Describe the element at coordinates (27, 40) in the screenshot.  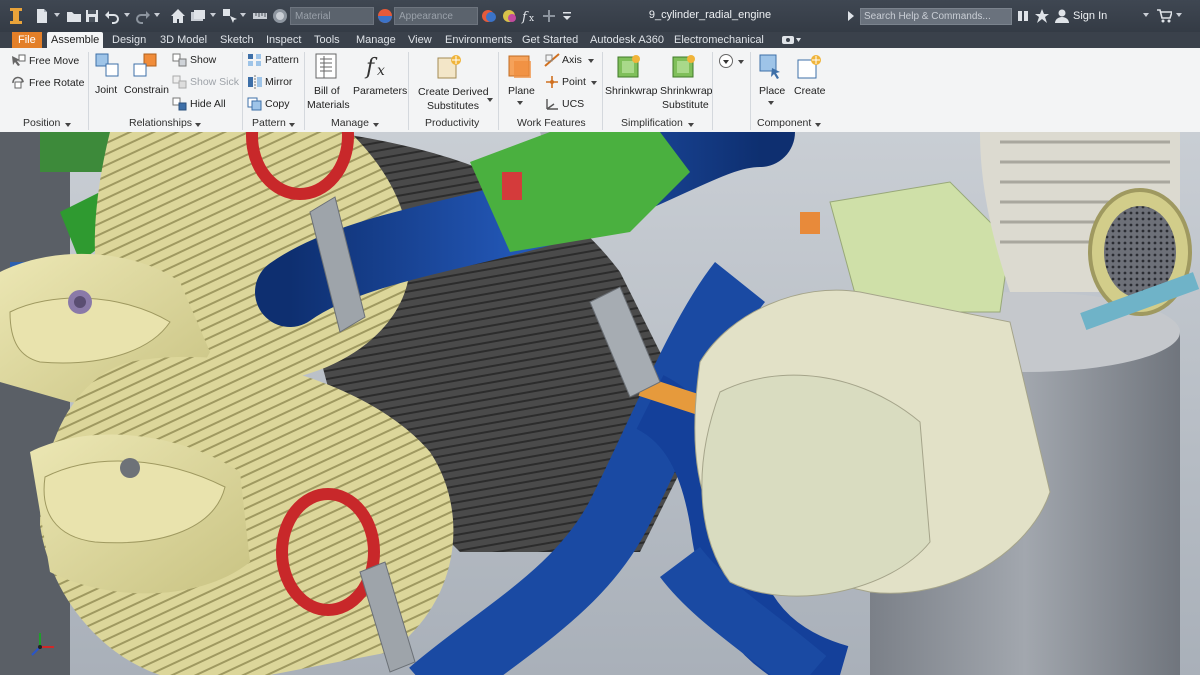
I see `tab-file: File` at that location.